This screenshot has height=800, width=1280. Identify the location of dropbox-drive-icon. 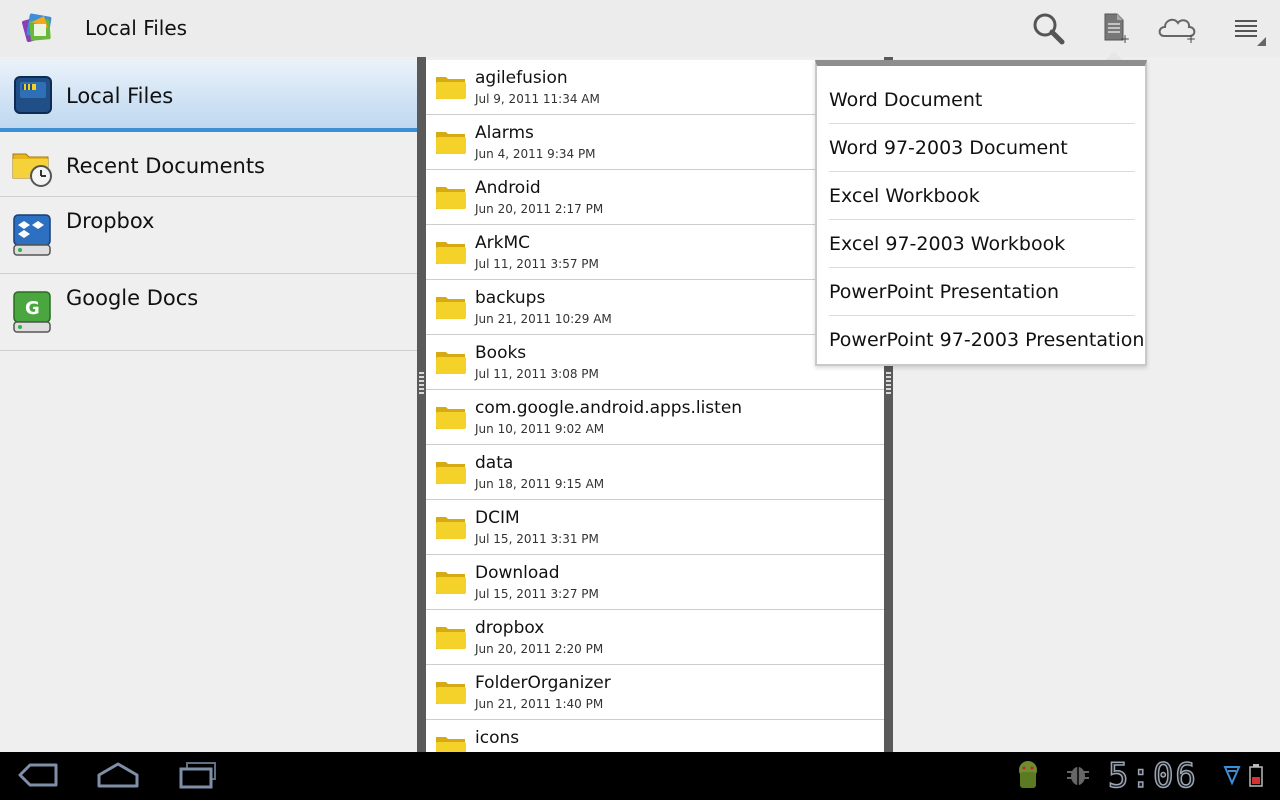
(33, 234).